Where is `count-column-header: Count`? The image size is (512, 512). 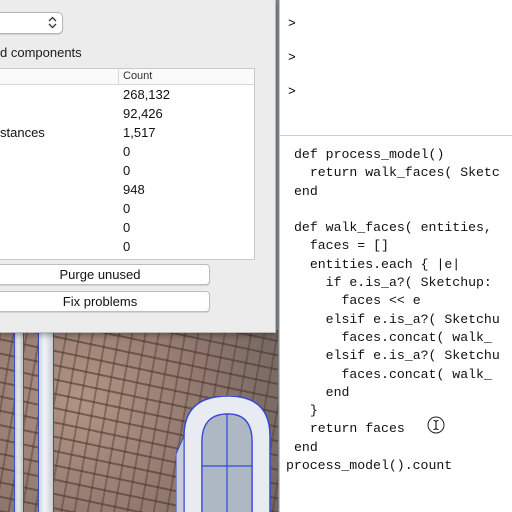 count-column-header: Count is located at coordinates (137, 76).